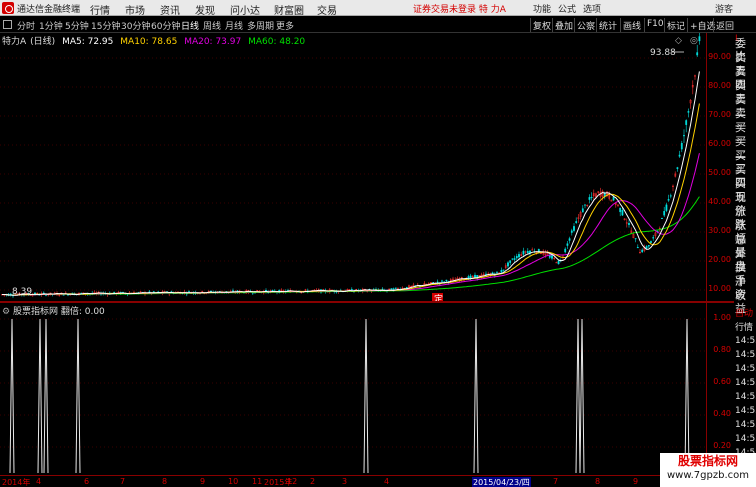 The image size is (756, 487). Describe the element at coordinates (724, 25) in the screenshot. I see `back-button: 返回` at that location.